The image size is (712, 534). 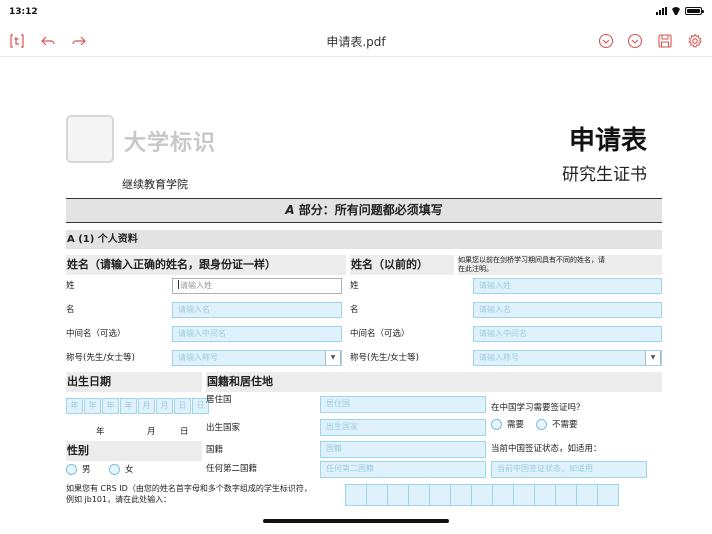 I want to click on dob-day-caption: 日, so click(x=184, y=432).